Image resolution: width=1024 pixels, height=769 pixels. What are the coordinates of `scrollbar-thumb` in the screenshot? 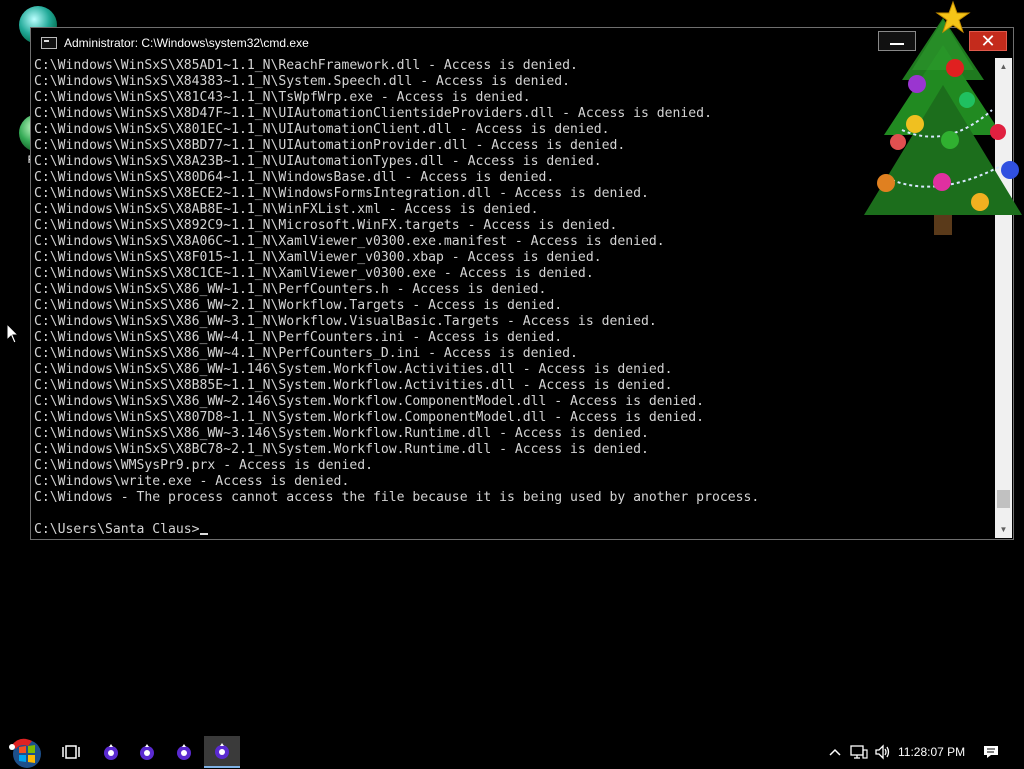 It's located at (1003, 499).